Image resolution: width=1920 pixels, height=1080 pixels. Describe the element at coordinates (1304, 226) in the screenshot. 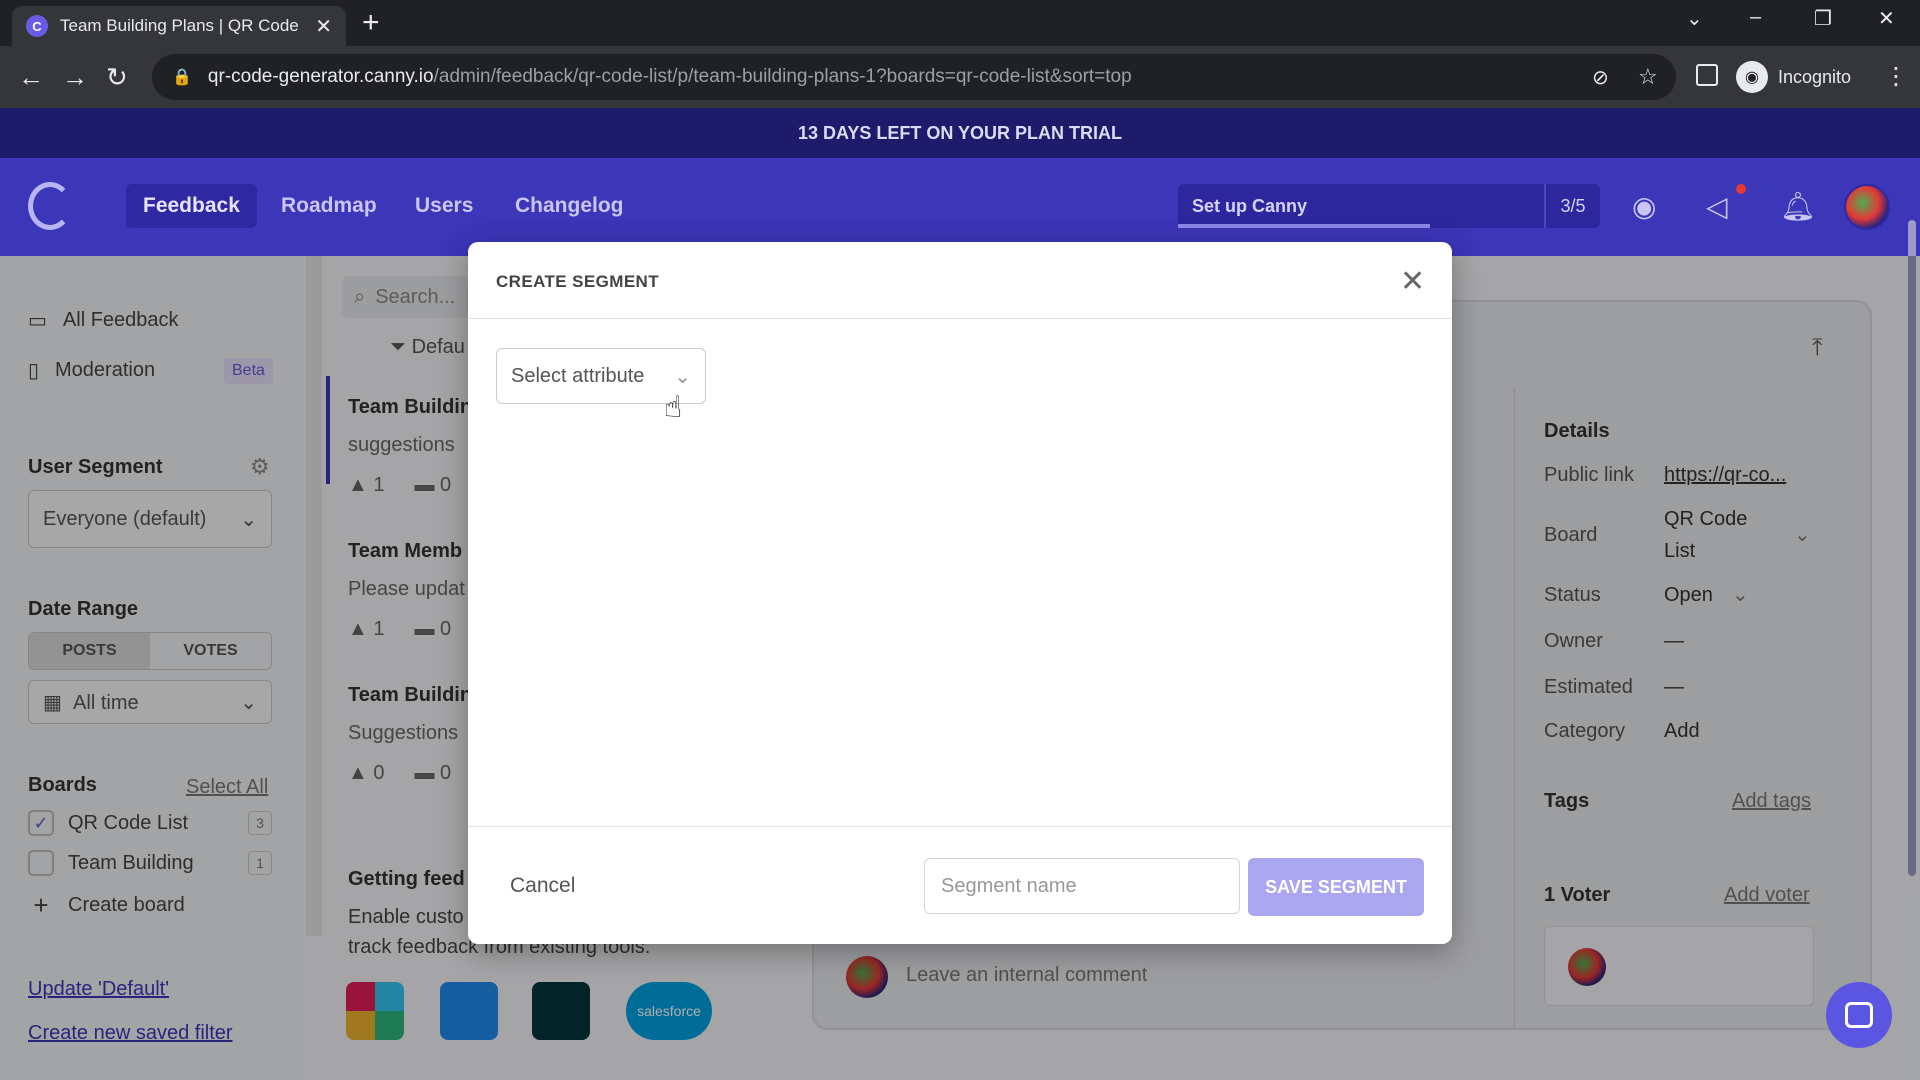

I see `setup-progress-bar` at that location.